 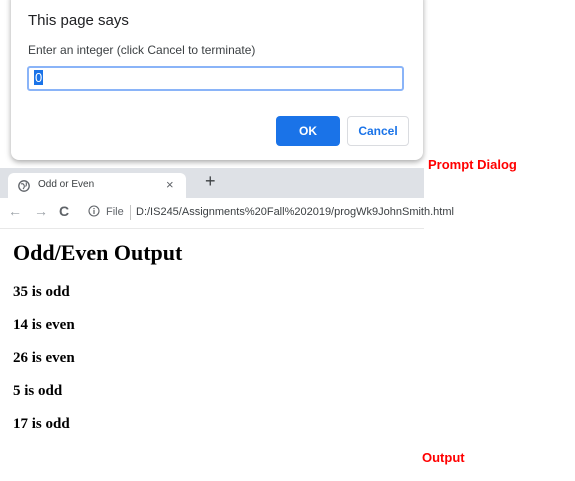 I want to click on cancel-button: Cancel, so click(x=378, y=131).